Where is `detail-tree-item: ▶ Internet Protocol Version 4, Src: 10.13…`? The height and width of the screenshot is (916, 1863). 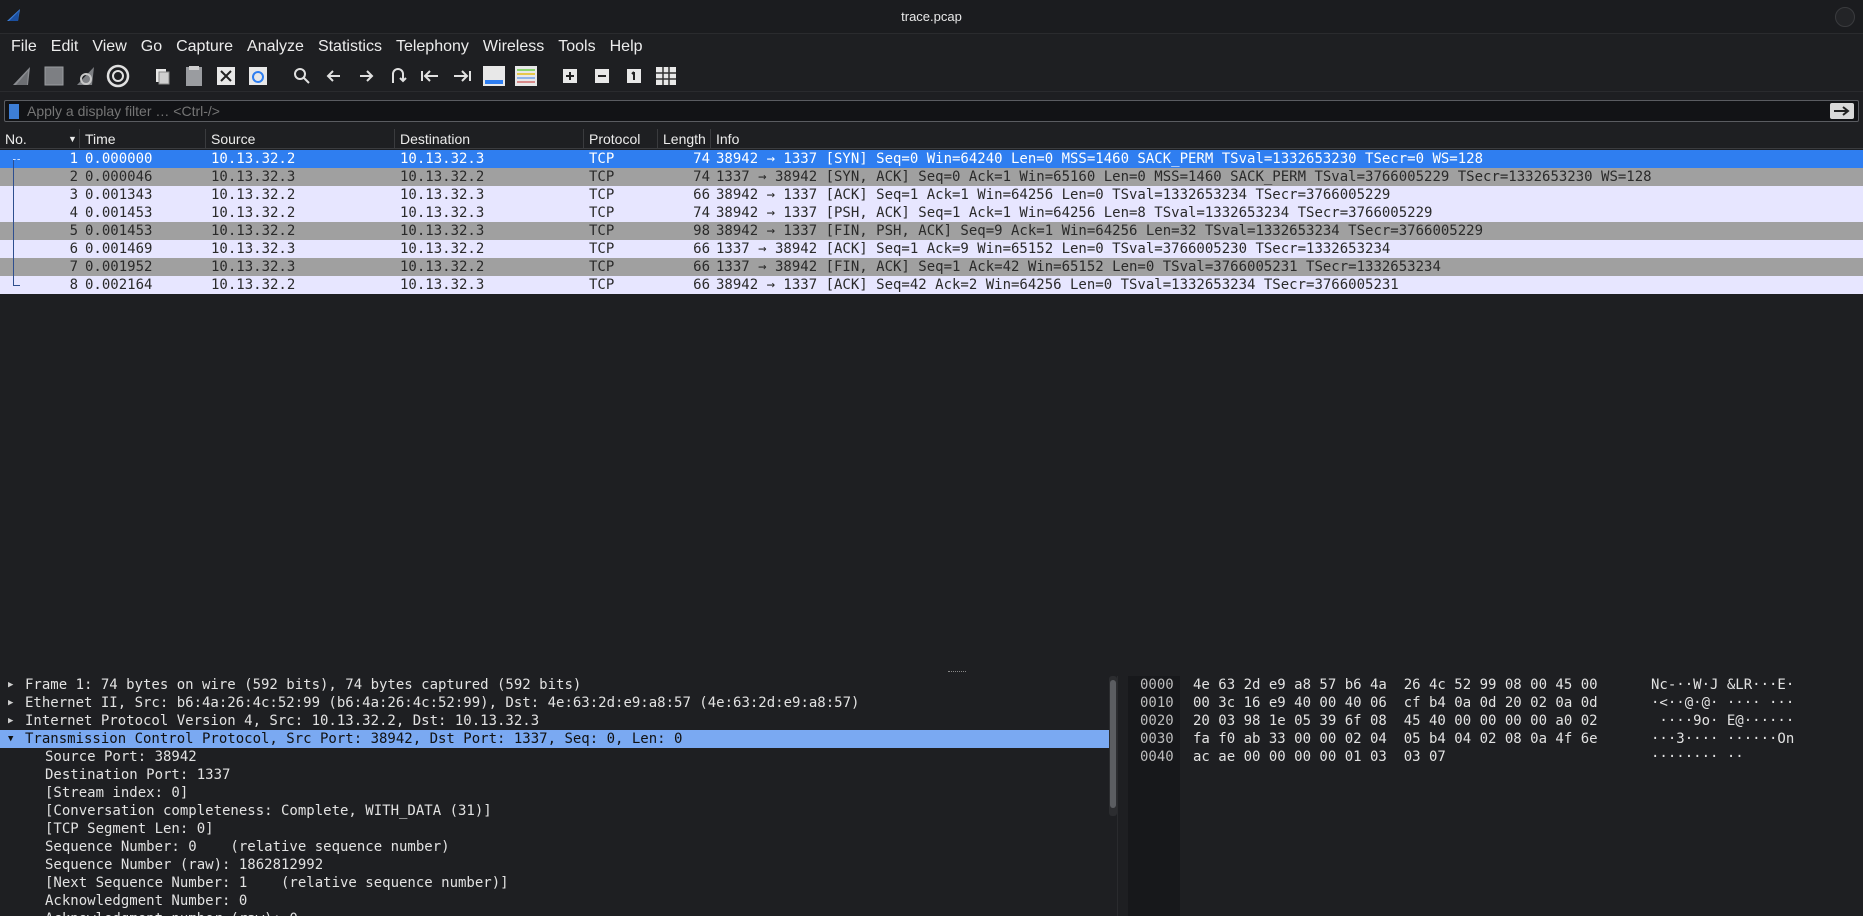
detail-tree-item: ▶ Internet Protocol Version 4, Src: 10.13… is located at coordinates (558, 721).